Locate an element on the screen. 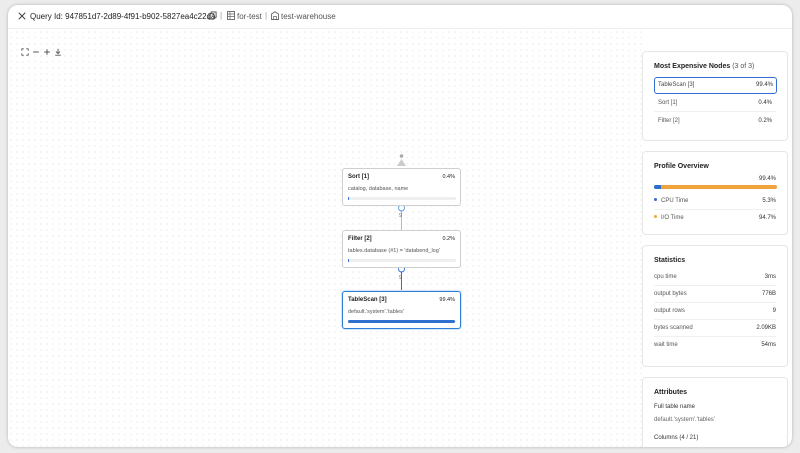 This screenshot has width=800, height=453. columns-label: Columns (4 / 21) is located at coordinates (676, 438).